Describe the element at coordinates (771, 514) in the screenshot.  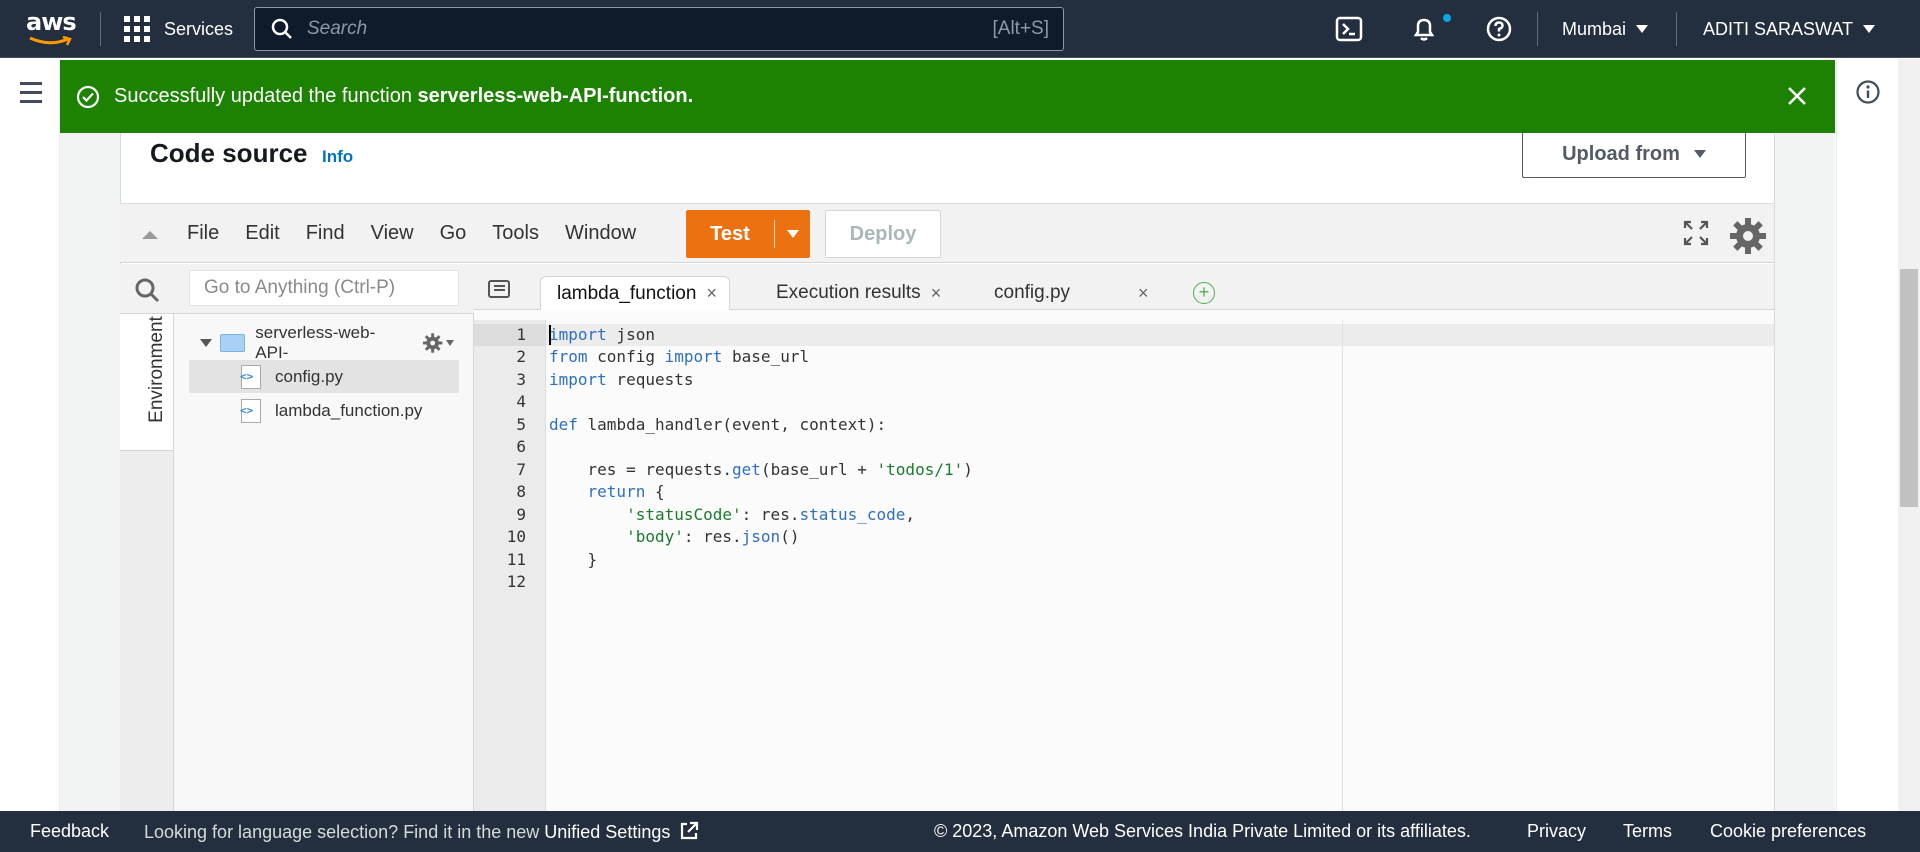
I see `code-line: 'statusCode': res.status_code,` at that location.